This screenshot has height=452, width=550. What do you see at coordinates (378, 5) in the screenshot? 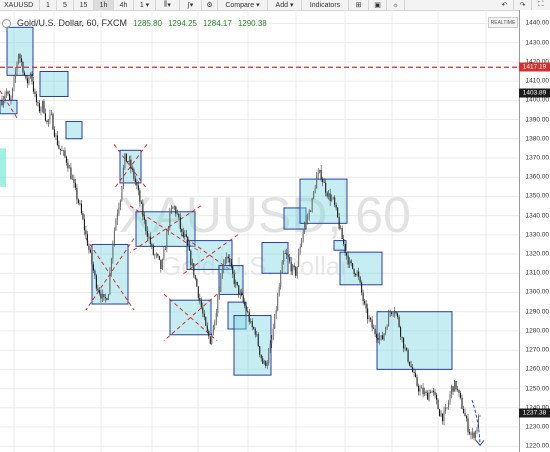
I see `snapshot-button: ▣` at bounding box center [378, 5].